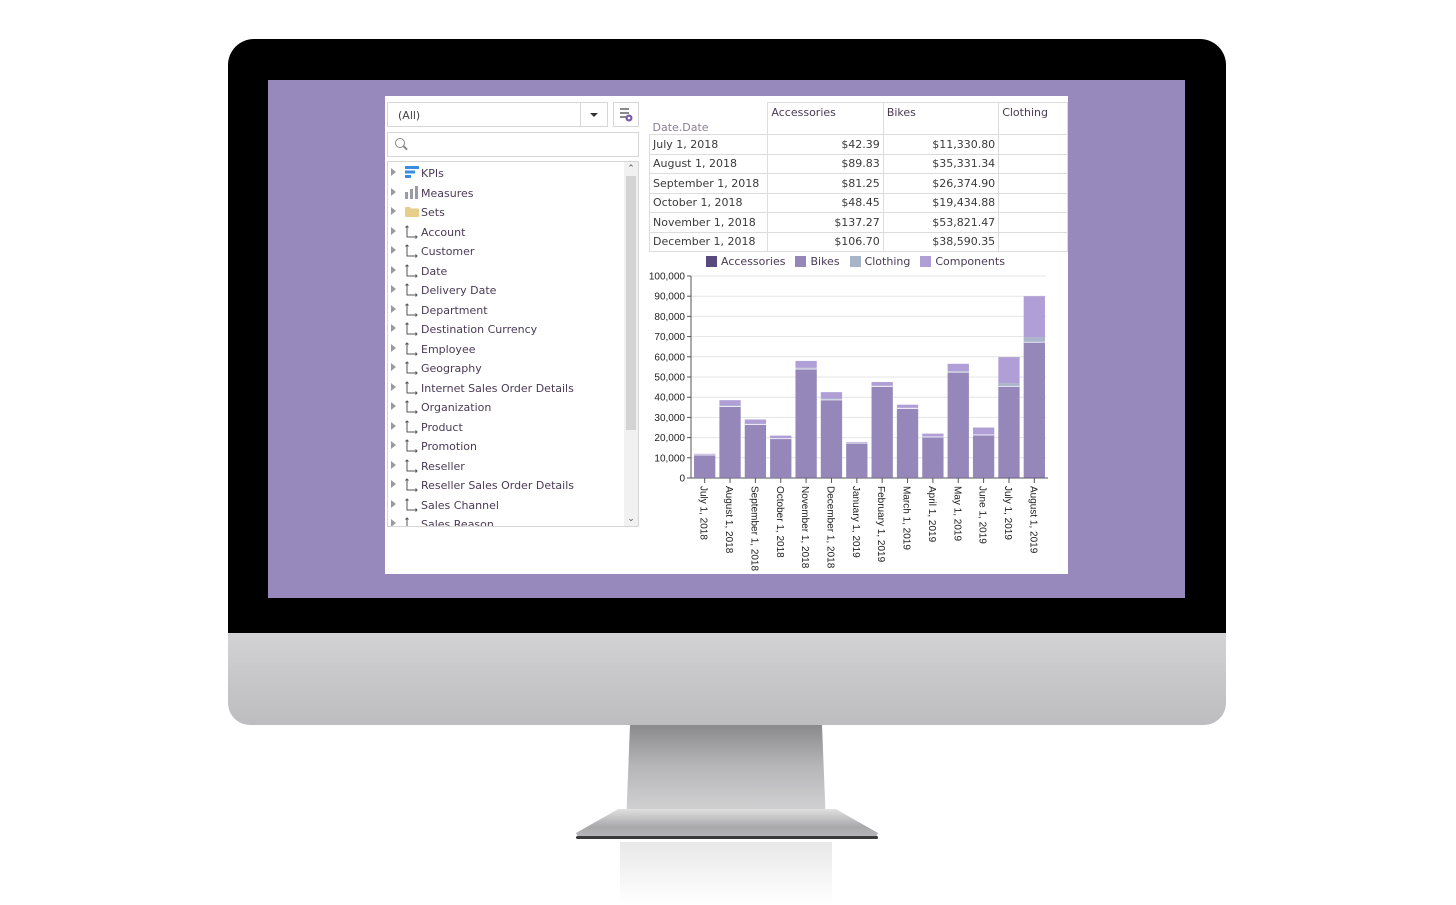 This screenshot has height=905, width=1456. What do you see at coordinates (507, 446) in the screenshot?
I see `tree-item-promotion: Promotion` at bounding box center [507, 446].